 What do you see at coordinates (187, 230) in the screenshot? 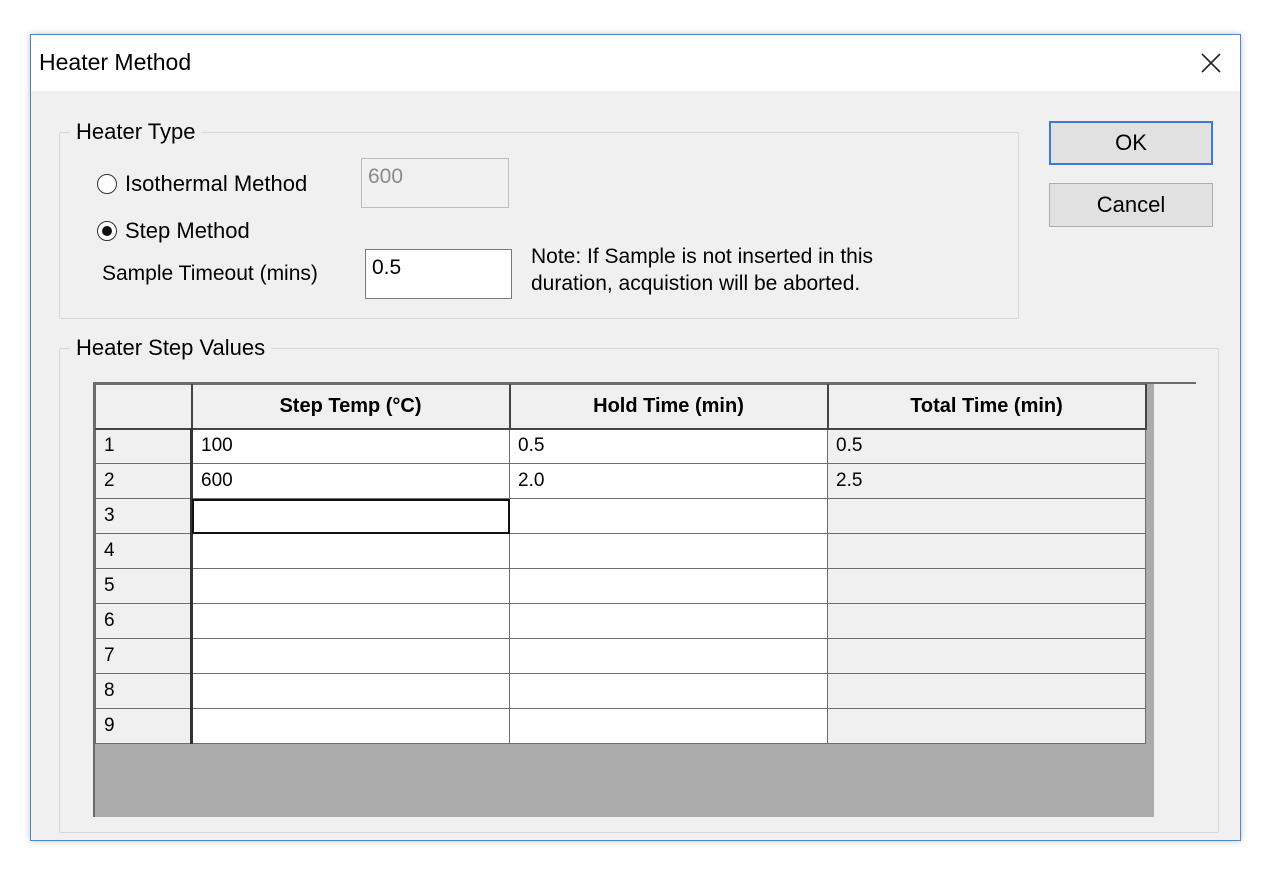
I see `step-label: Step Method` at bounding box center [187, 230].